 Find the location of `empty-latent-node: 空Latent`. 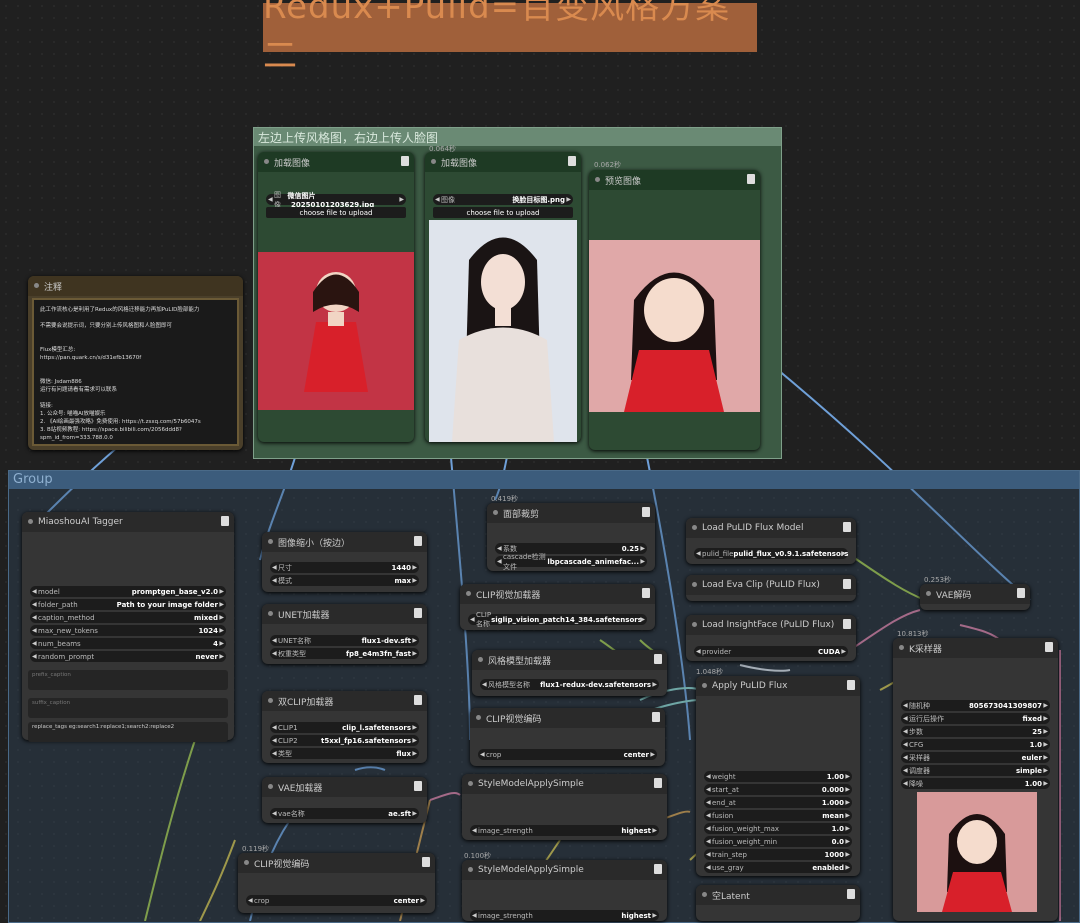

empty-latent-node: 空Latent is located at coordinates (778, 903).